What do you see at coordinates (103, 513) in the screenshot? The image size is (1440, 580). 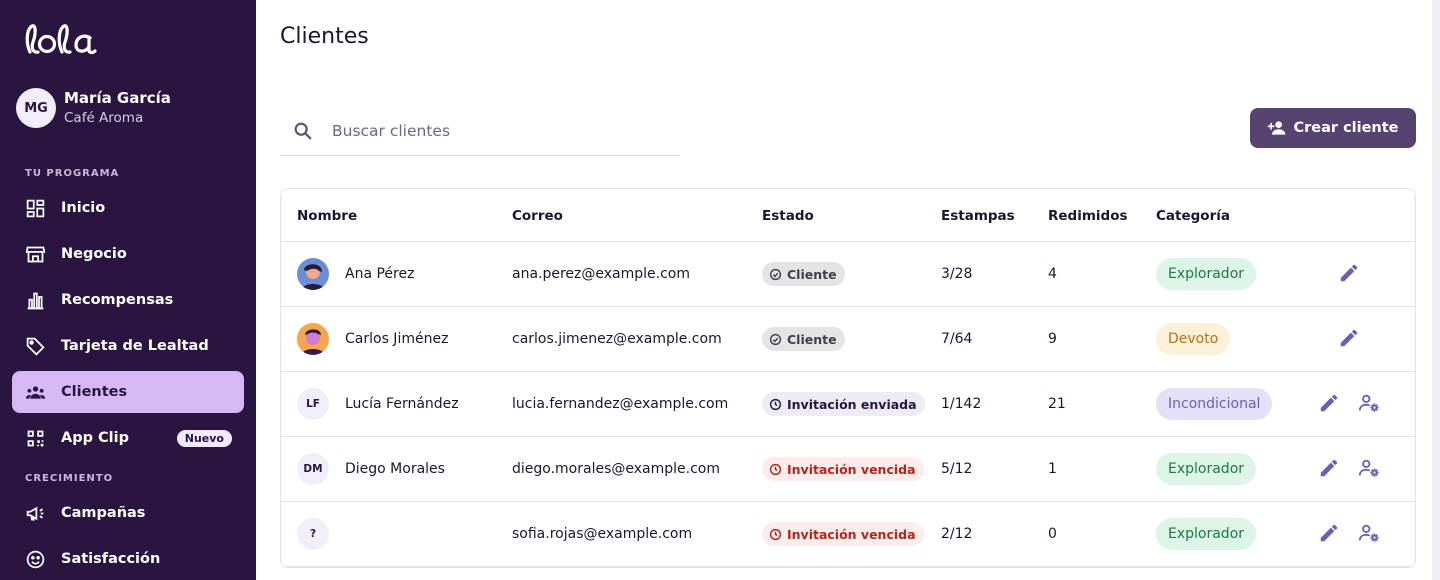 I see `sidebar-item-label: Campañas` at bounding box center [103, 513].